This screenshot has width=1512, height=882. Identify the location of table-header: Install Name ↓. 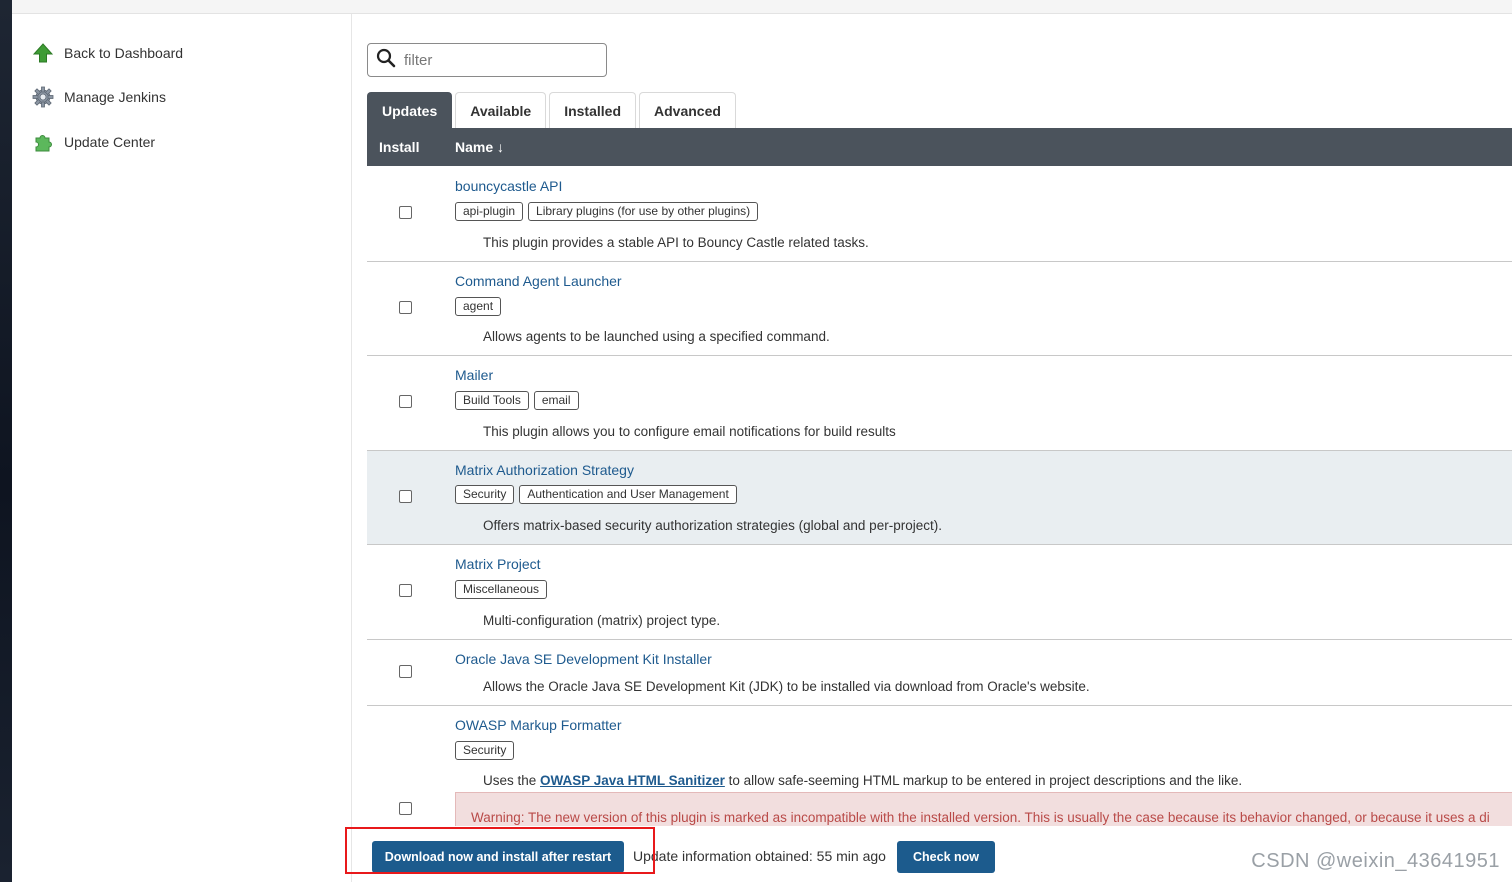
(939, 147).